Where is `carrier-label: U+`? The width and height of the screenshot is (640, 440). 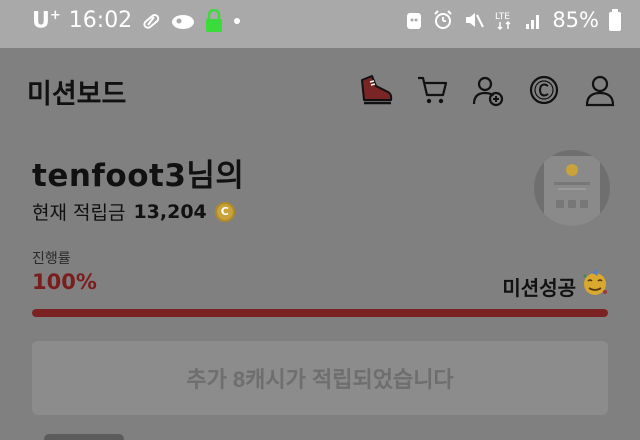 carrier-label: U+ is located at coordinates (46, 20).